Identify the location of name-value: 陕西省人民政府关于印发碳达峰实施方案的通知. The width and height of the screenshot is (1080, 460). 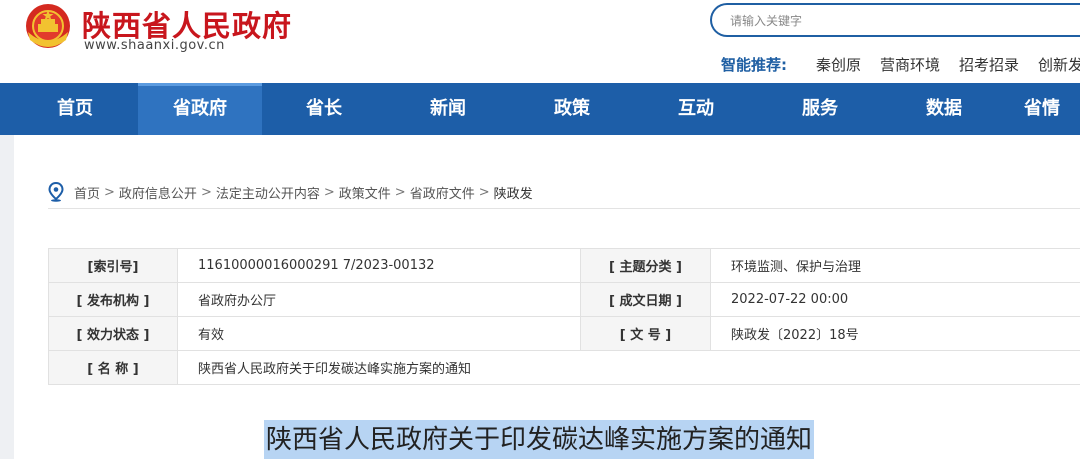
(629, 368).